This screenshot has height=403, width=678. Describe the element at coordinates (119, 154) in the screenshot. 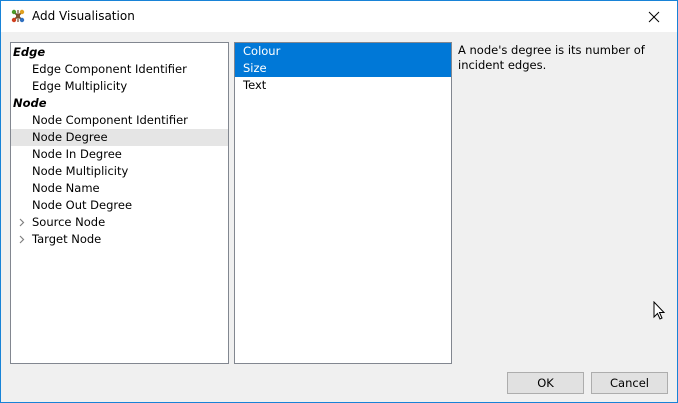

I see `tree-item-node-in-degree: Node In Degree` at that location.